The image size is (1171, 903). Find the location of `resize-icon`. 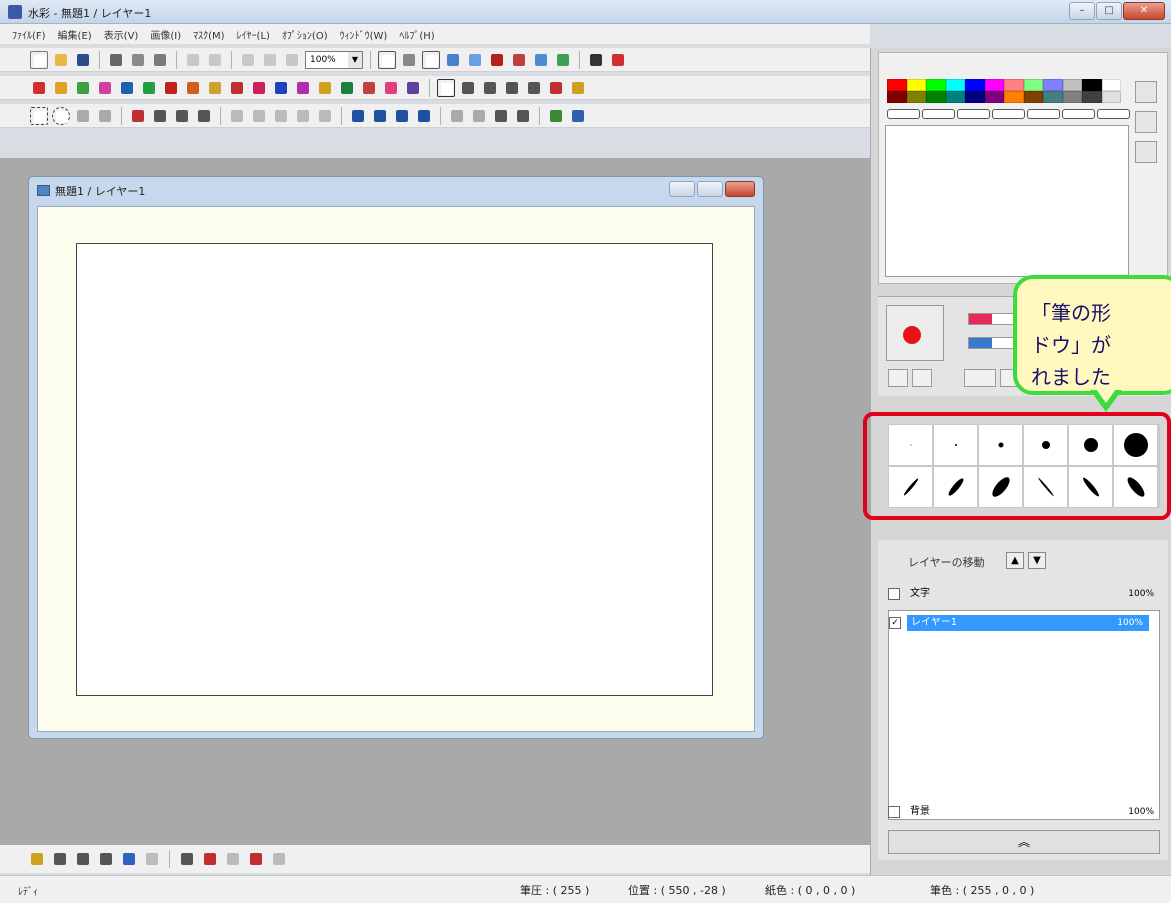

resize-icon is located at coordinates (325, 116).